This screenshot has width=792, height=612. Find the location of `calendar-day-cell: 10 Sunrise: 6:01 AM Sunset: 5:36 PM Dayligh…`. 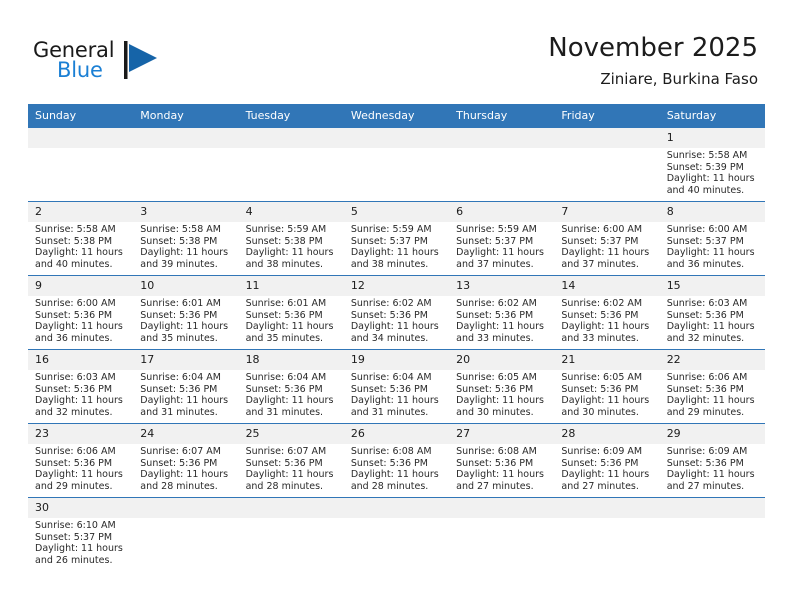

calendar-day-cell: 10 Sunrise: 6:01 AM Sunset: 5:36 PM Dayligh… is located at coordinates (186, 312).